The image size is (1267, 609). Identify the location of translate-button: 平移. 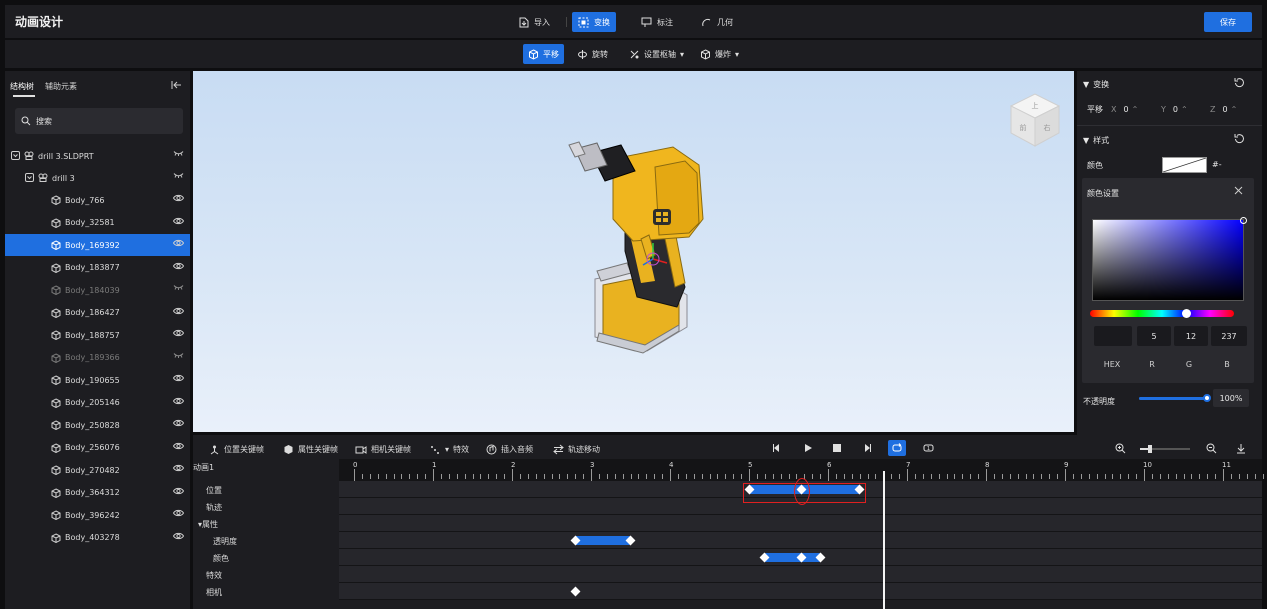
(543, 54).